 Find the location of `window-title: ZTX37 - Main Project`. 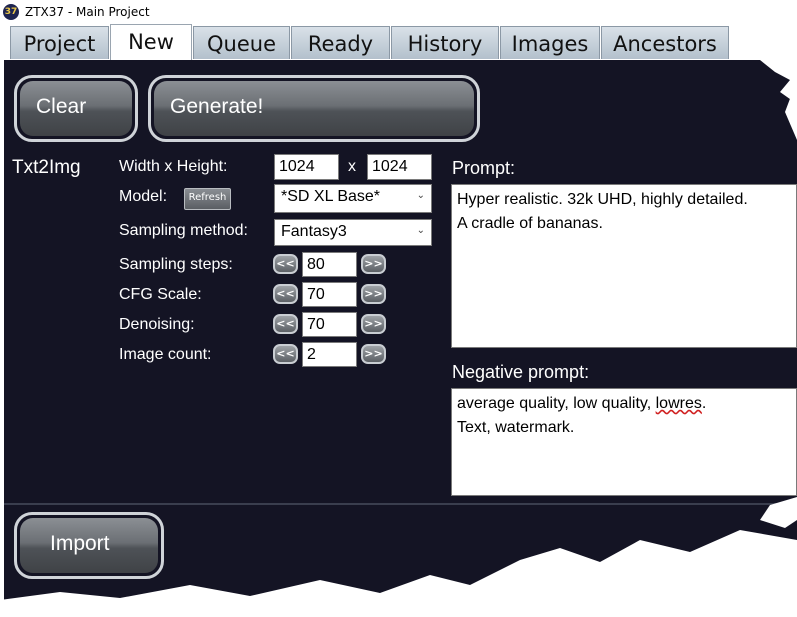

window-title: ZTX37 - Main Project is located at coordinates (87, 12).